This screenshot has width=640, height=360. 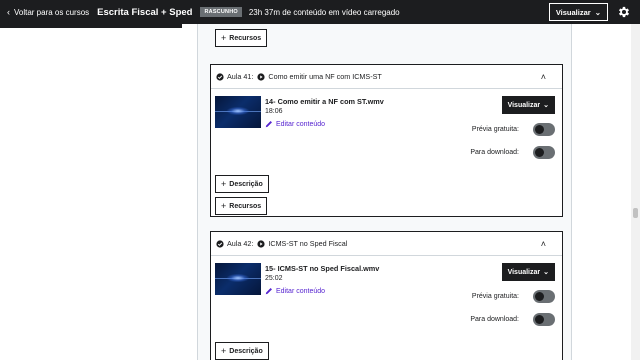 What do you see at coordinates (635, 192) in the screenshot?
I see `page-scrollbar` at bounding box center [635, 192].